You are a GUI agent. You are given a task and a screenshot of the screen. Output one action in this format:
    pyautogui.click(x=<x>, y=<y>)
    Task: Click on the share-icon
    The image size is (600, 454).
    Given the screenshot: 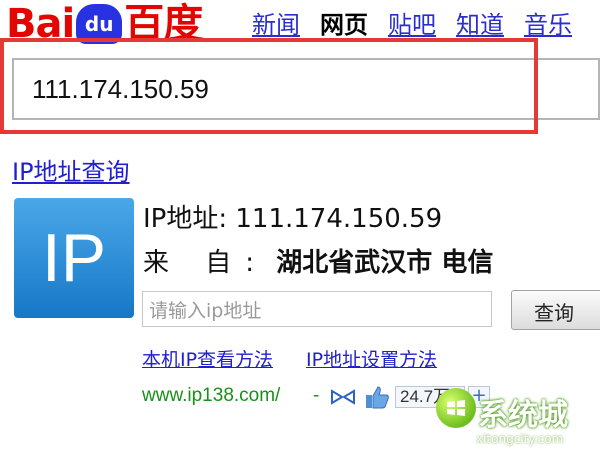 What is the action you would take?
    pyautogui.click(x=343, y=397)
    